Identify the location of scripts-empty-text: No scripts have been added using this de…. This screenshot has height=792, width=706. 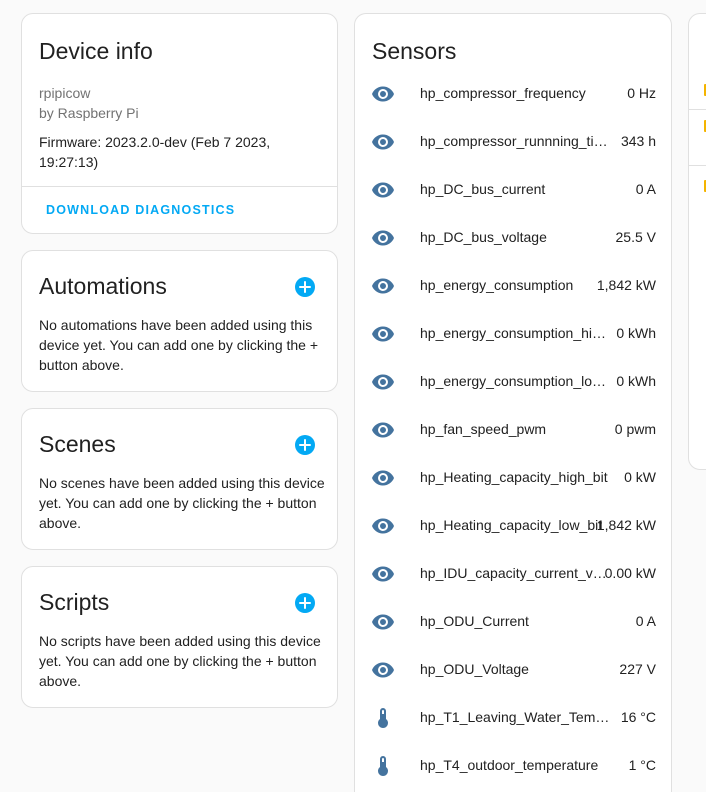
(180, 661).